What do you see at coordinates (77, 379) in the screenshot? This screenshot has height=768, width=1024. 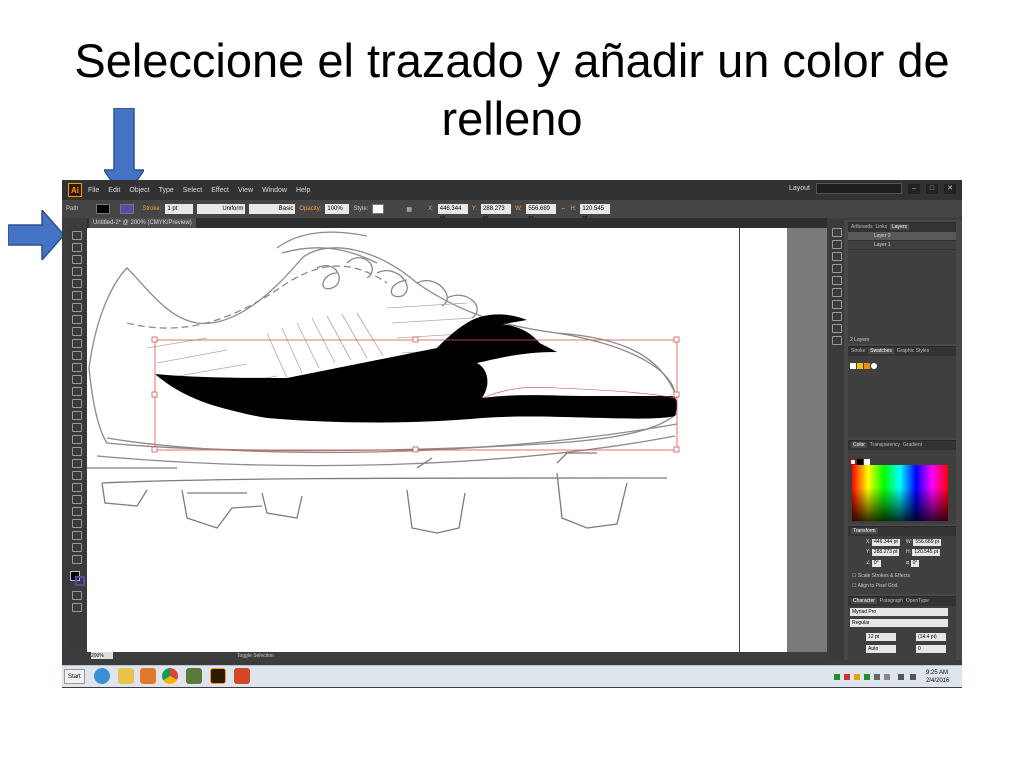 I see `rotate-tool-icon` at bounding box center [77, 379].